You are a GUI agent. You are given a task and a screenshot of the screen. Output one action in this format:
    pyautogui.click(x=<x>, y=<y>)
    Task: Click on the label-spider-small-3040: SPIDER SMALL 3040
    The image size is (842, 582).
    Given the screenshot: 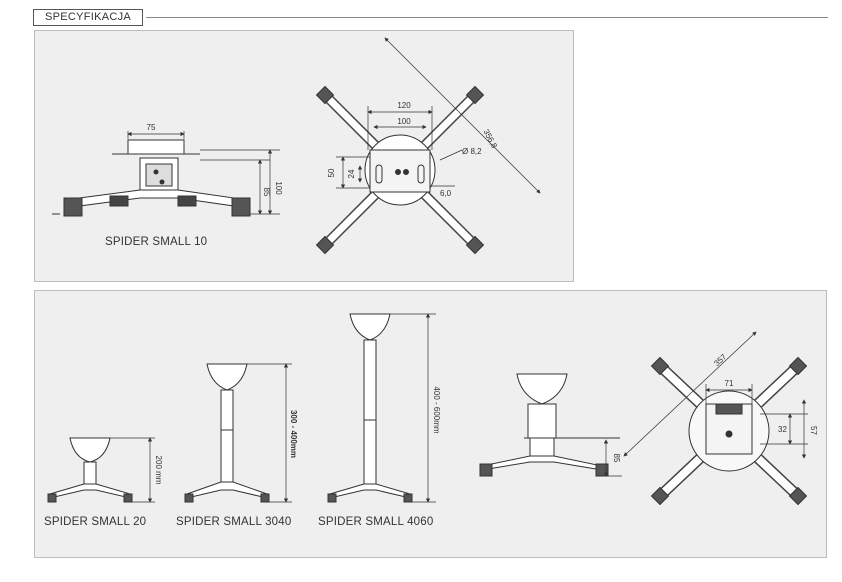 What is the action you would take?
    pyautogui.click(x=234, y=522)
    